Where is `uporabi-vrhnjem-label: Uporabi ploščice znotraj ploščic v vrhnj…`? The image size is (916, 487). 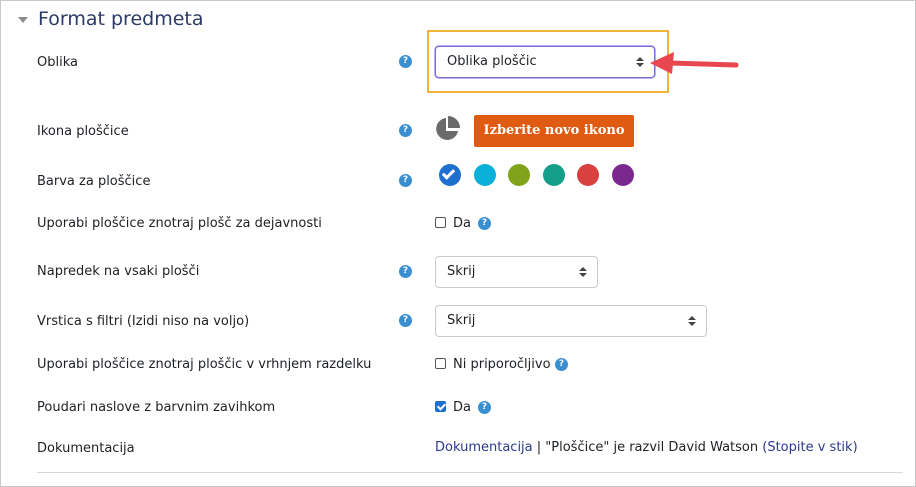 uporabi-vrhnjem-label: Uporabi ploščice znotraj ploščic v vrhnj… is located at coordinates (204, 364).